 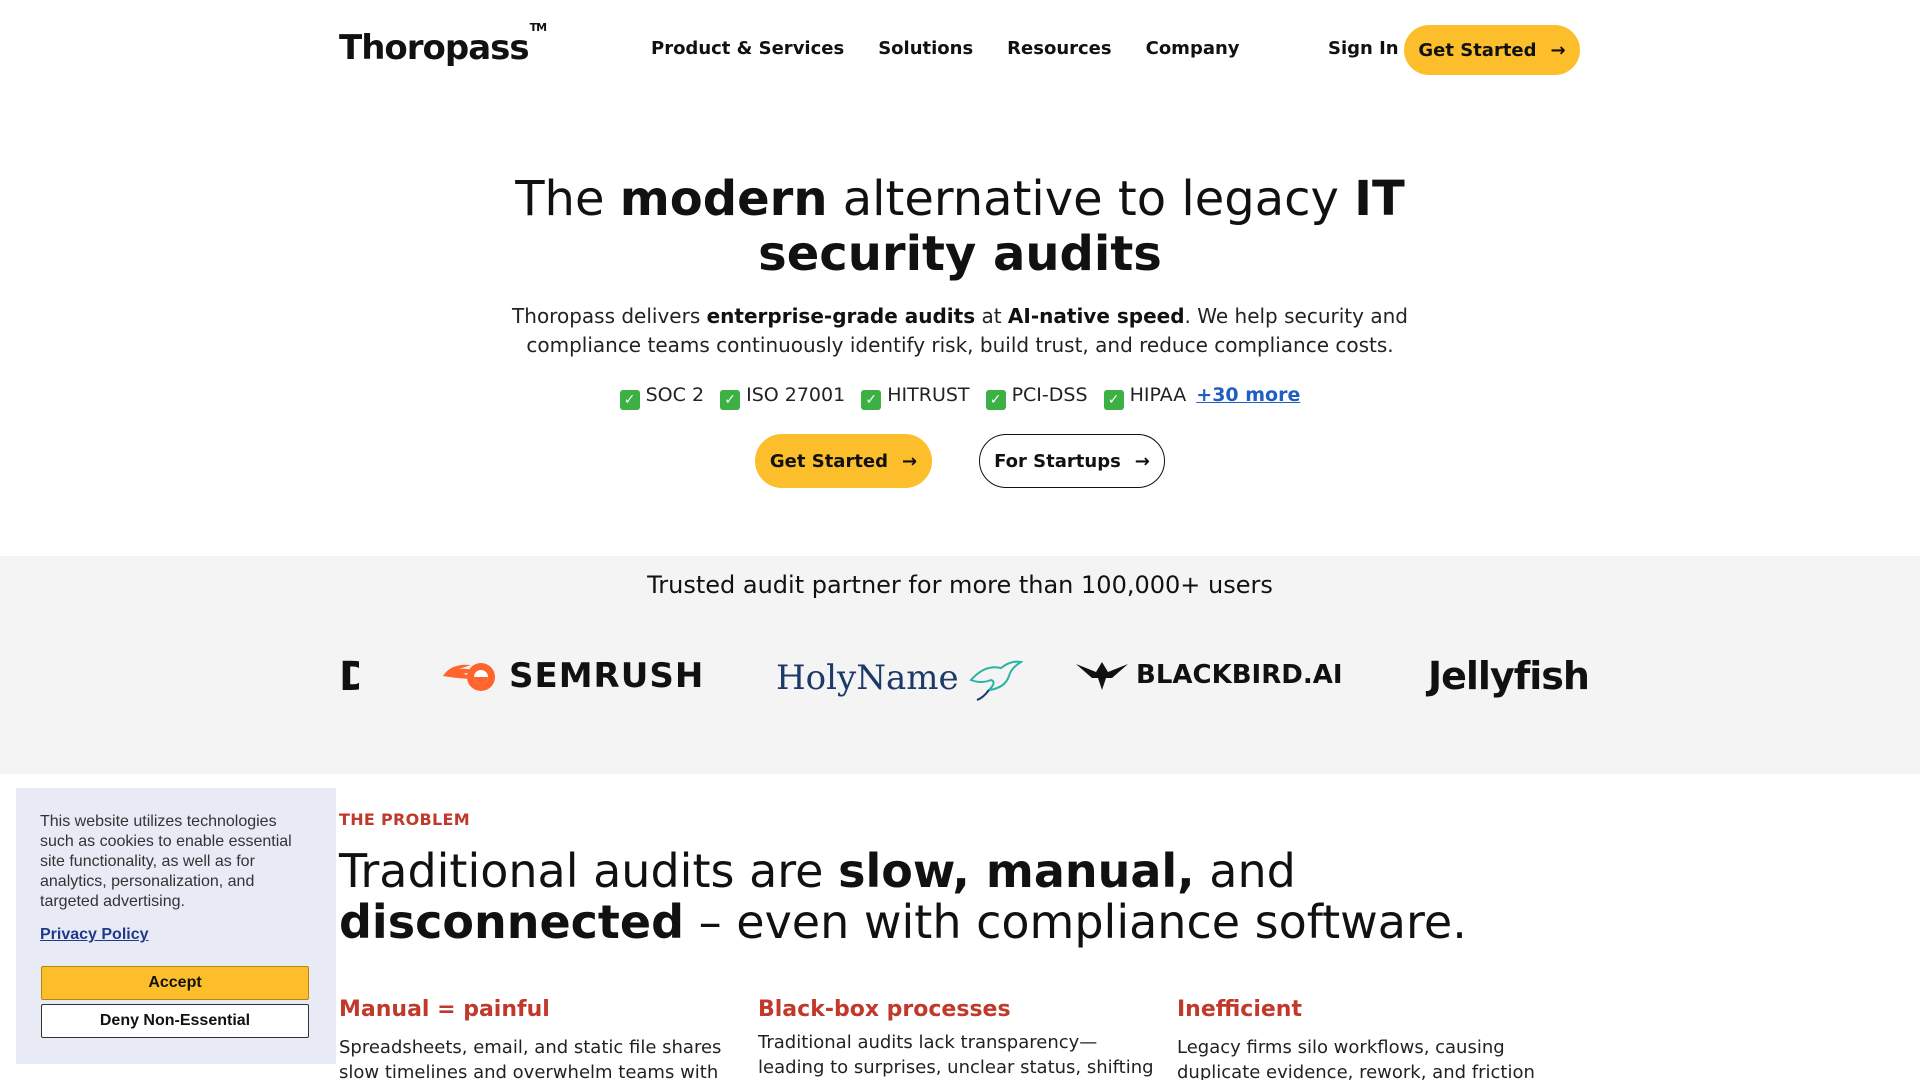 I want to click on framework-item: ✓ PCI-DSS, so click(x=1036, y=397).